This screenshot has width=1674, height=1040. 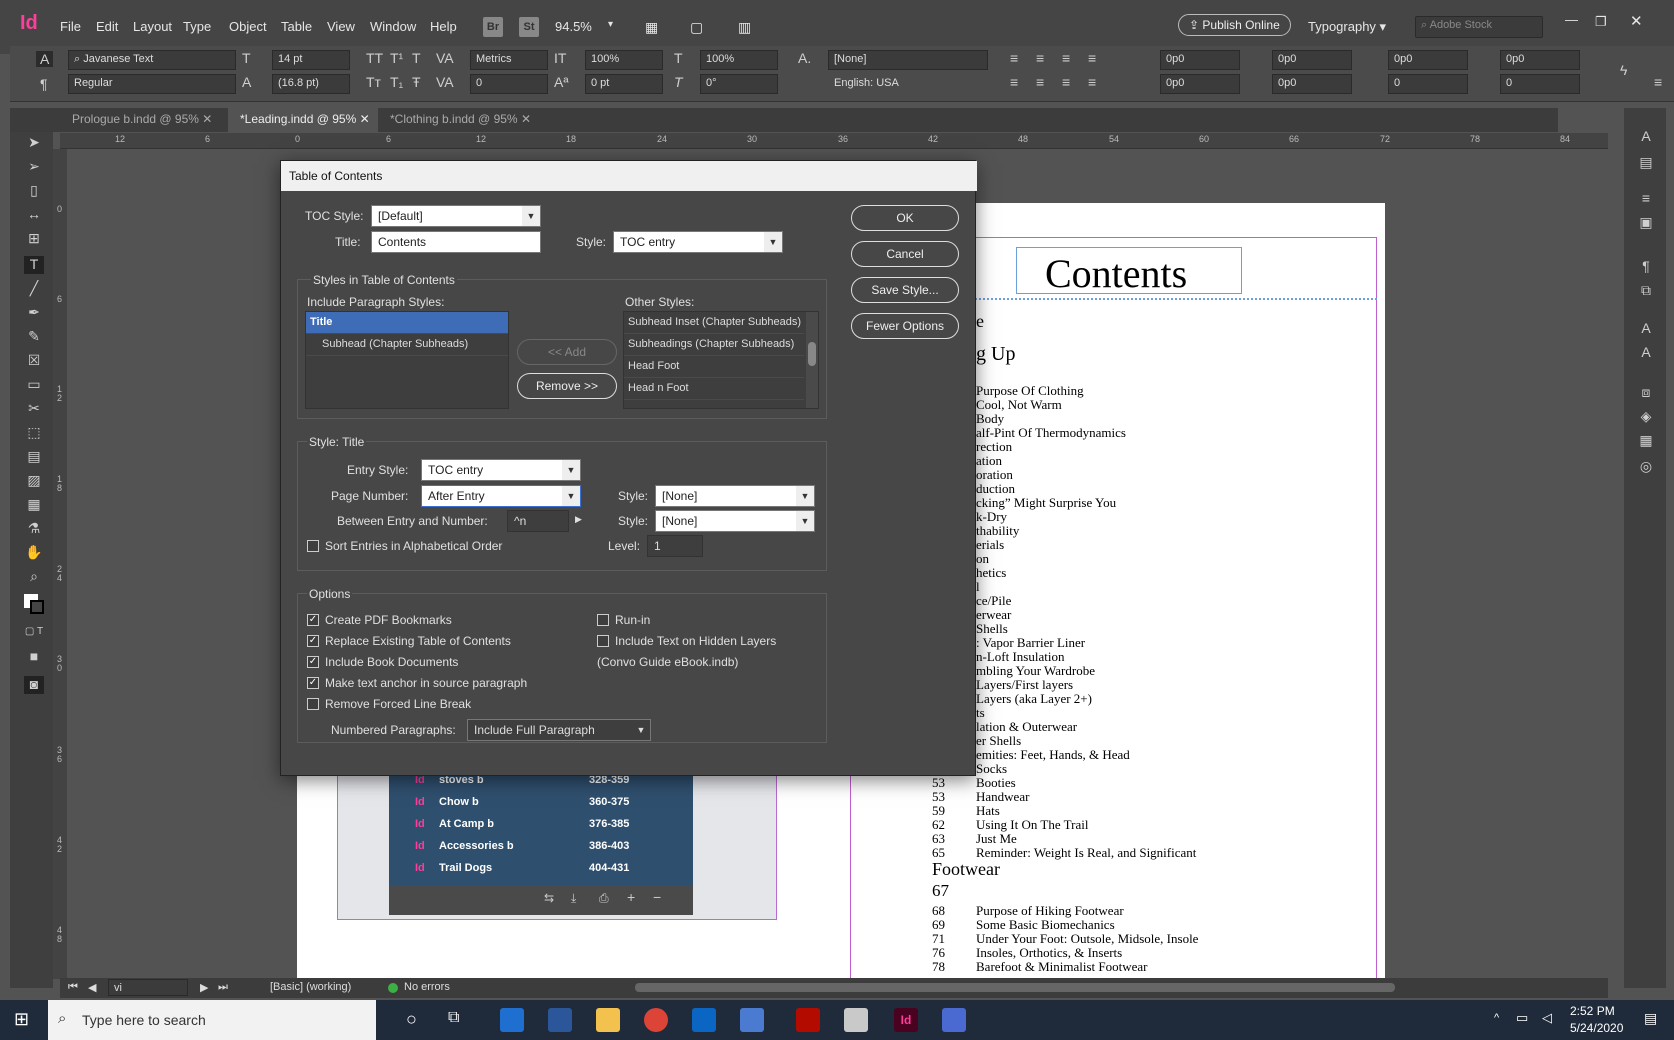 What do you see at coordinates (34, 143) in the screenshot?
I see `selection-tool-icon: ➤` at bounding box center [34, 143].